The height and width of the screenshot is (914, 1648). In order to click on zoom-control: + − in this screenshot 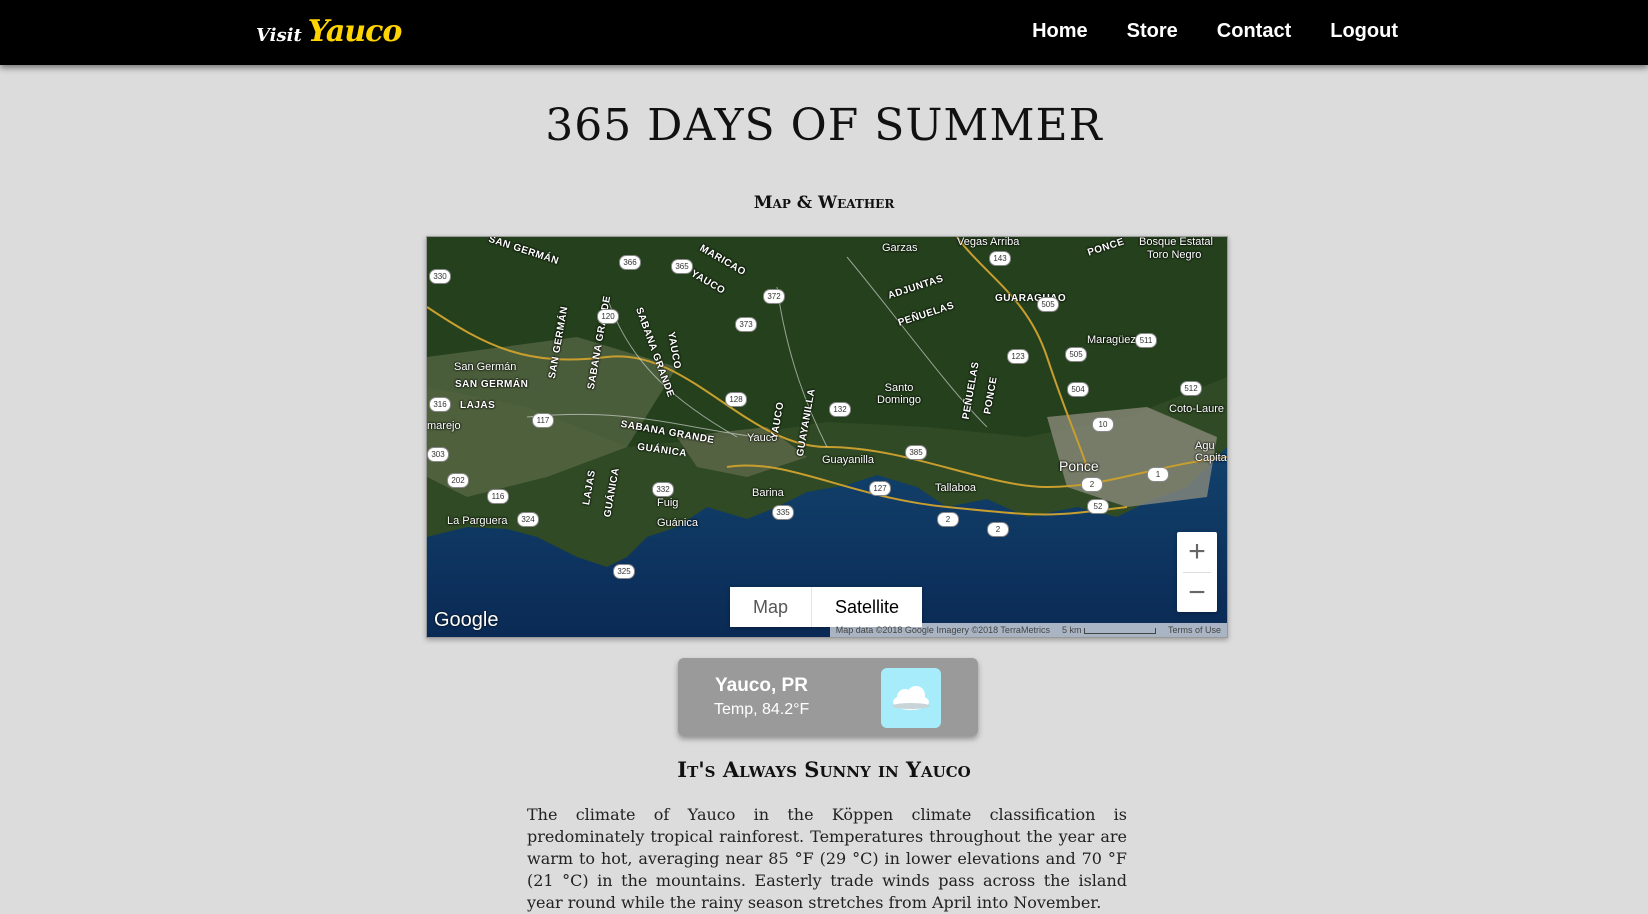, I will do `click(1197, 572)`.